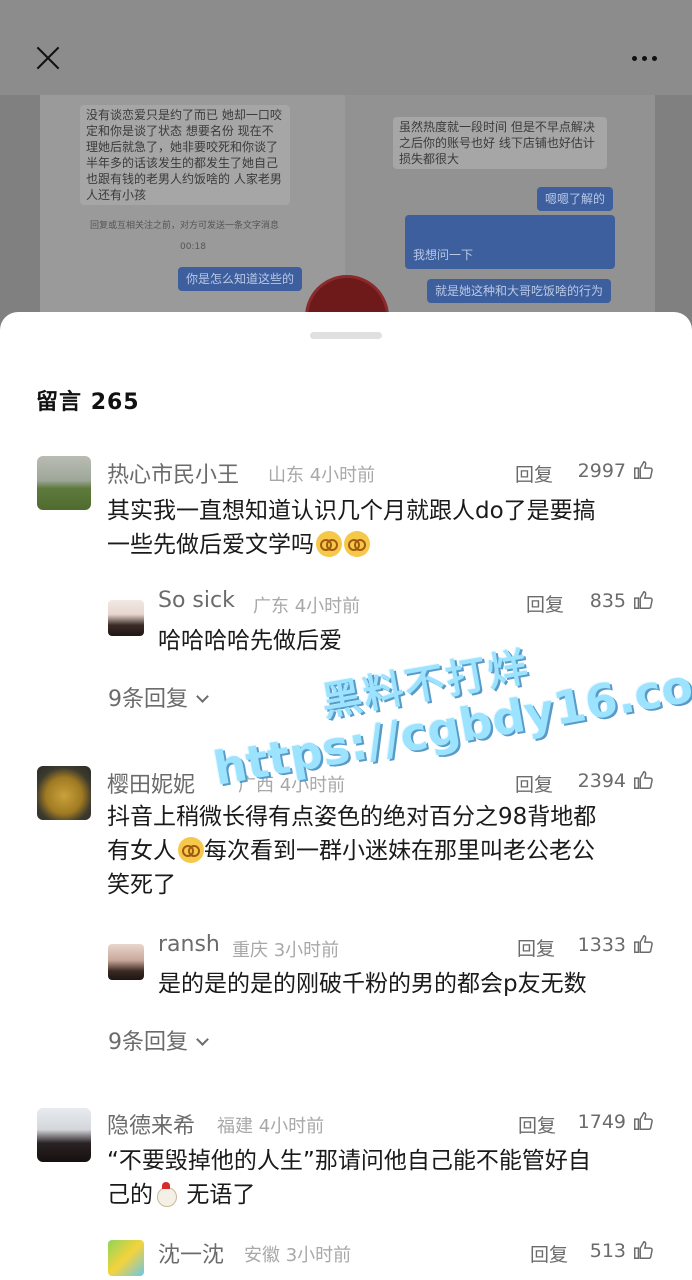 This screenshot has width=692, height=1280. What do you see at coordinates (48, 58) in the screenshot?
I see `close-icon` at bounding box center [48, 58].